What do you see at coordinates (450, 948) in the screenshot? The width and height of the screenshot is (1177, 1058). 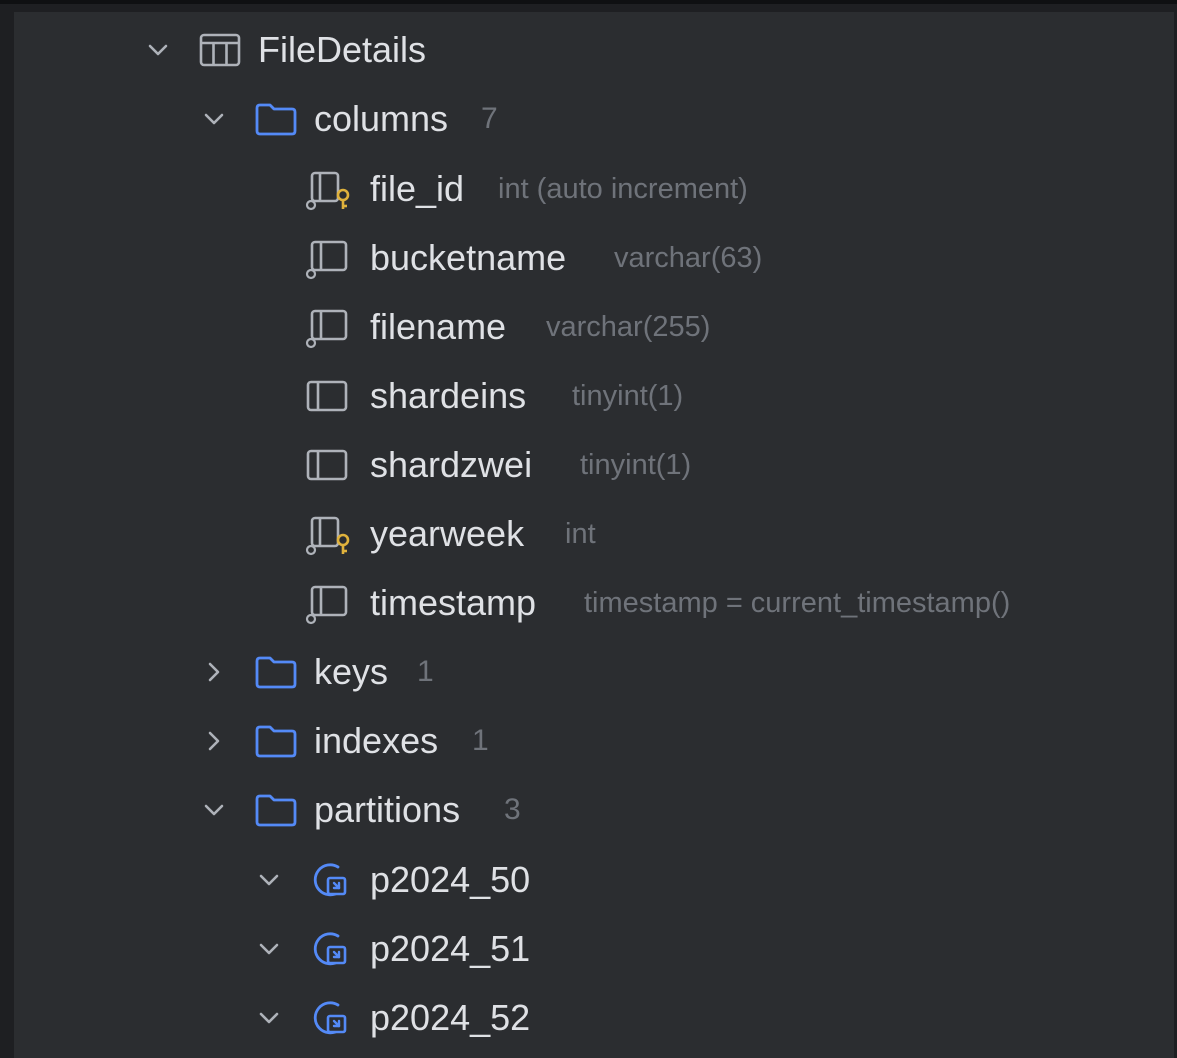 I see `partition-name: p2024_51` at bounding box center [450, 948].